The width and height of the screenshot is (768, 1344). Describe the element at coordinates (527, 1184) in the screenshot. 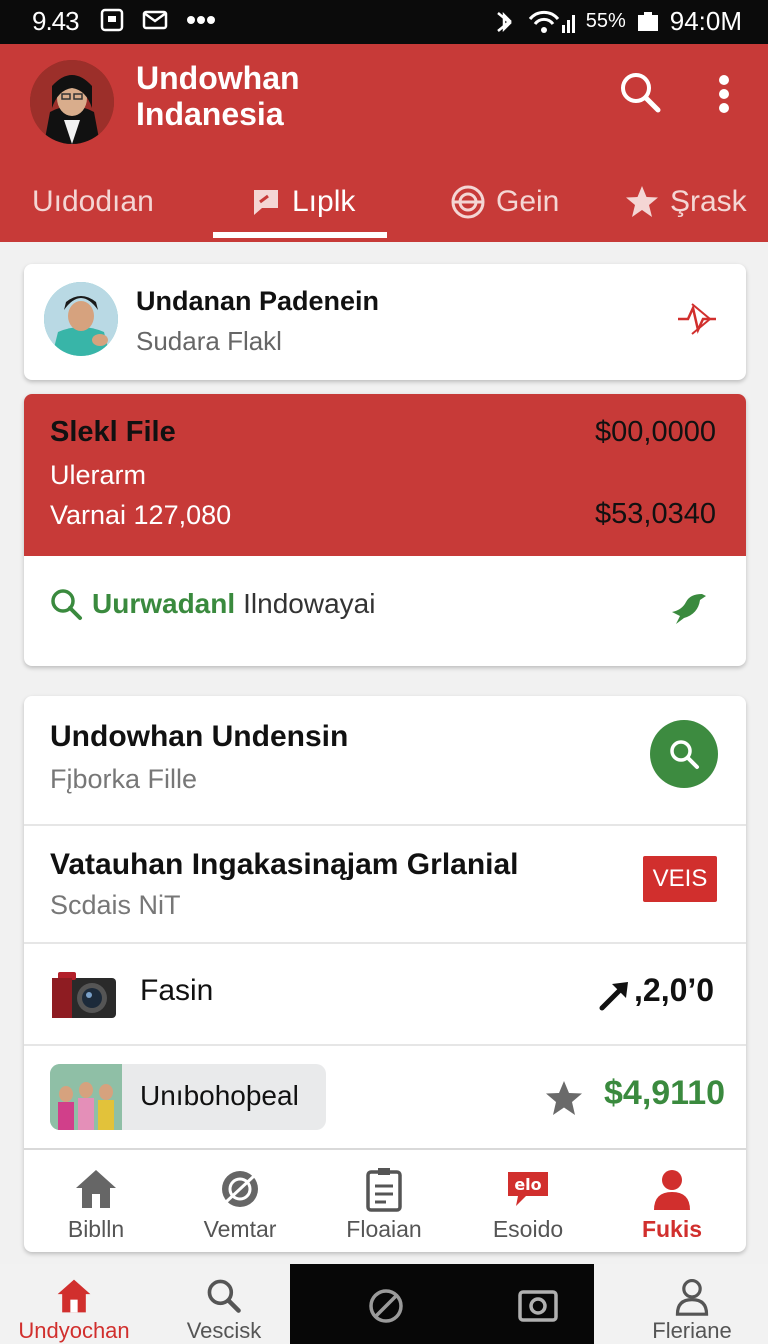

I see `chat-bubble-text: elo` at that location.